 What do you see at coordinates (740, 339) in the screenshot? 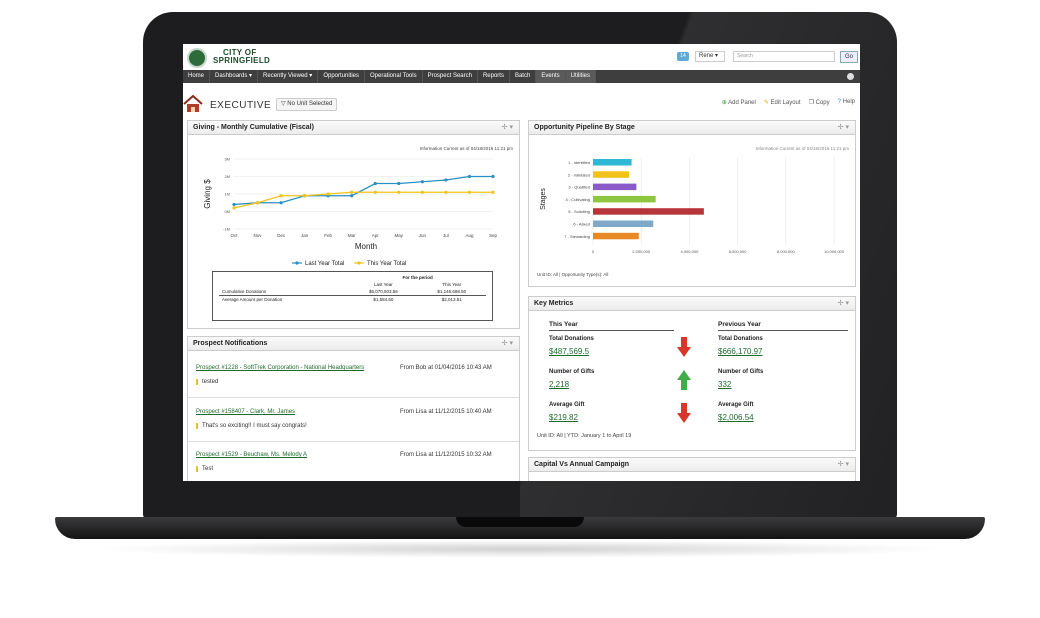
I see `metric-label: Total Donations` at bounding box center [740, 339].